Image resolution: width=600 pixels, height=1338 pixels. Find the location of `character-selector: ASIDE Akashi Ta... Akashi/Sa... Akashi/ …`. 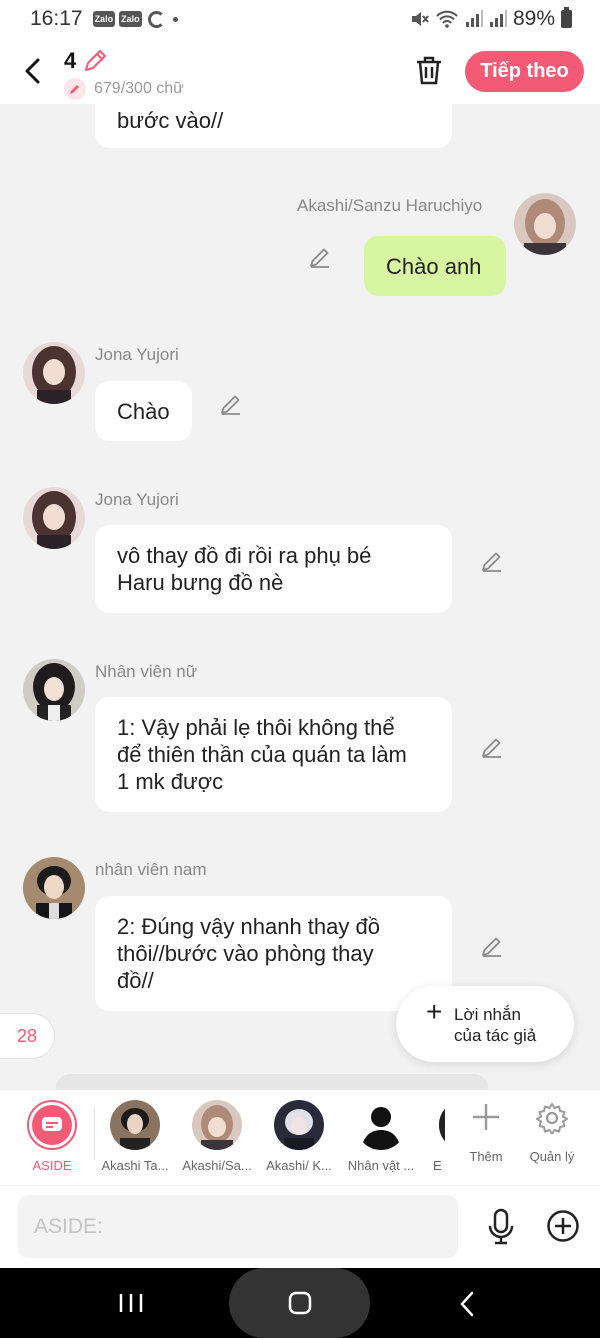

character-selector: ASIDE Akashi Ta... Akashi/Sa... Akashi/ … is located at coordinates (300, 1137).